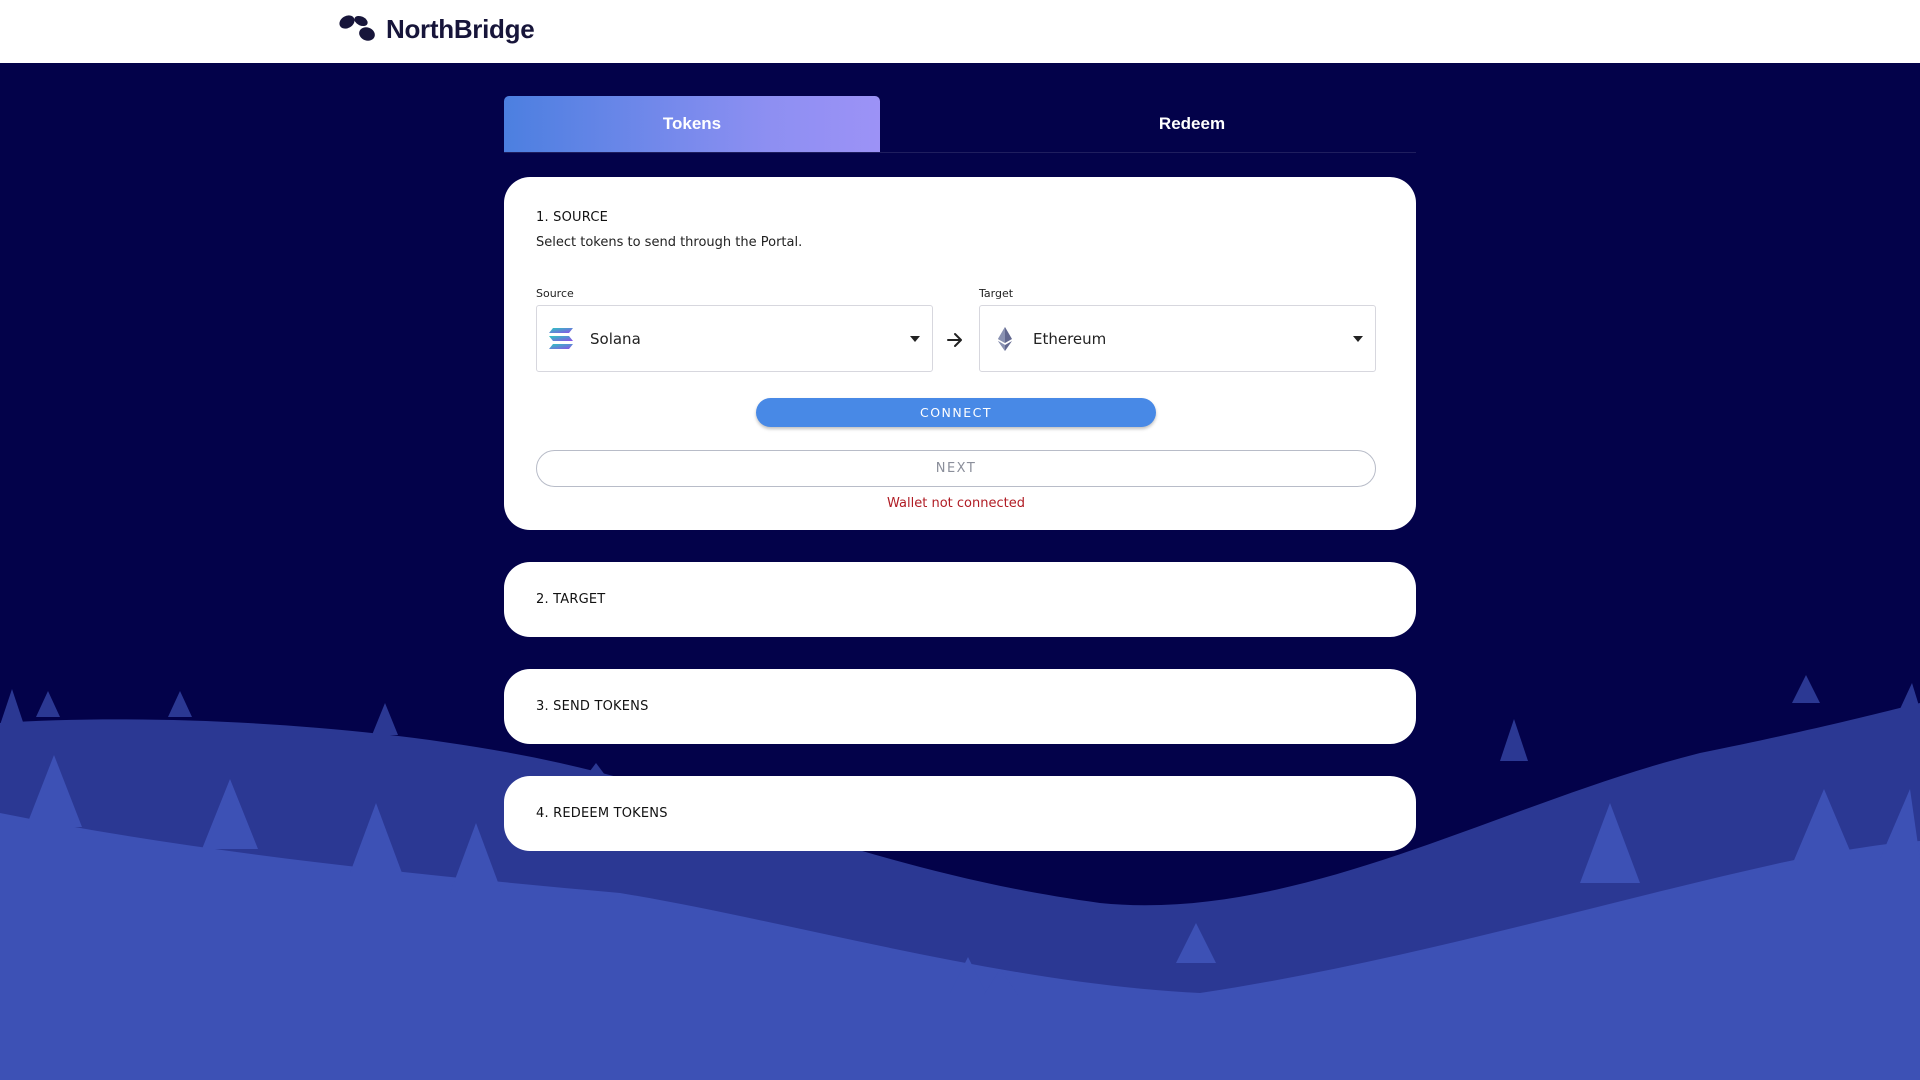  Describe the element at coordinates (592, 706) in the screenshot. I see `step-title: 3. SEND TOKENS` at that location.